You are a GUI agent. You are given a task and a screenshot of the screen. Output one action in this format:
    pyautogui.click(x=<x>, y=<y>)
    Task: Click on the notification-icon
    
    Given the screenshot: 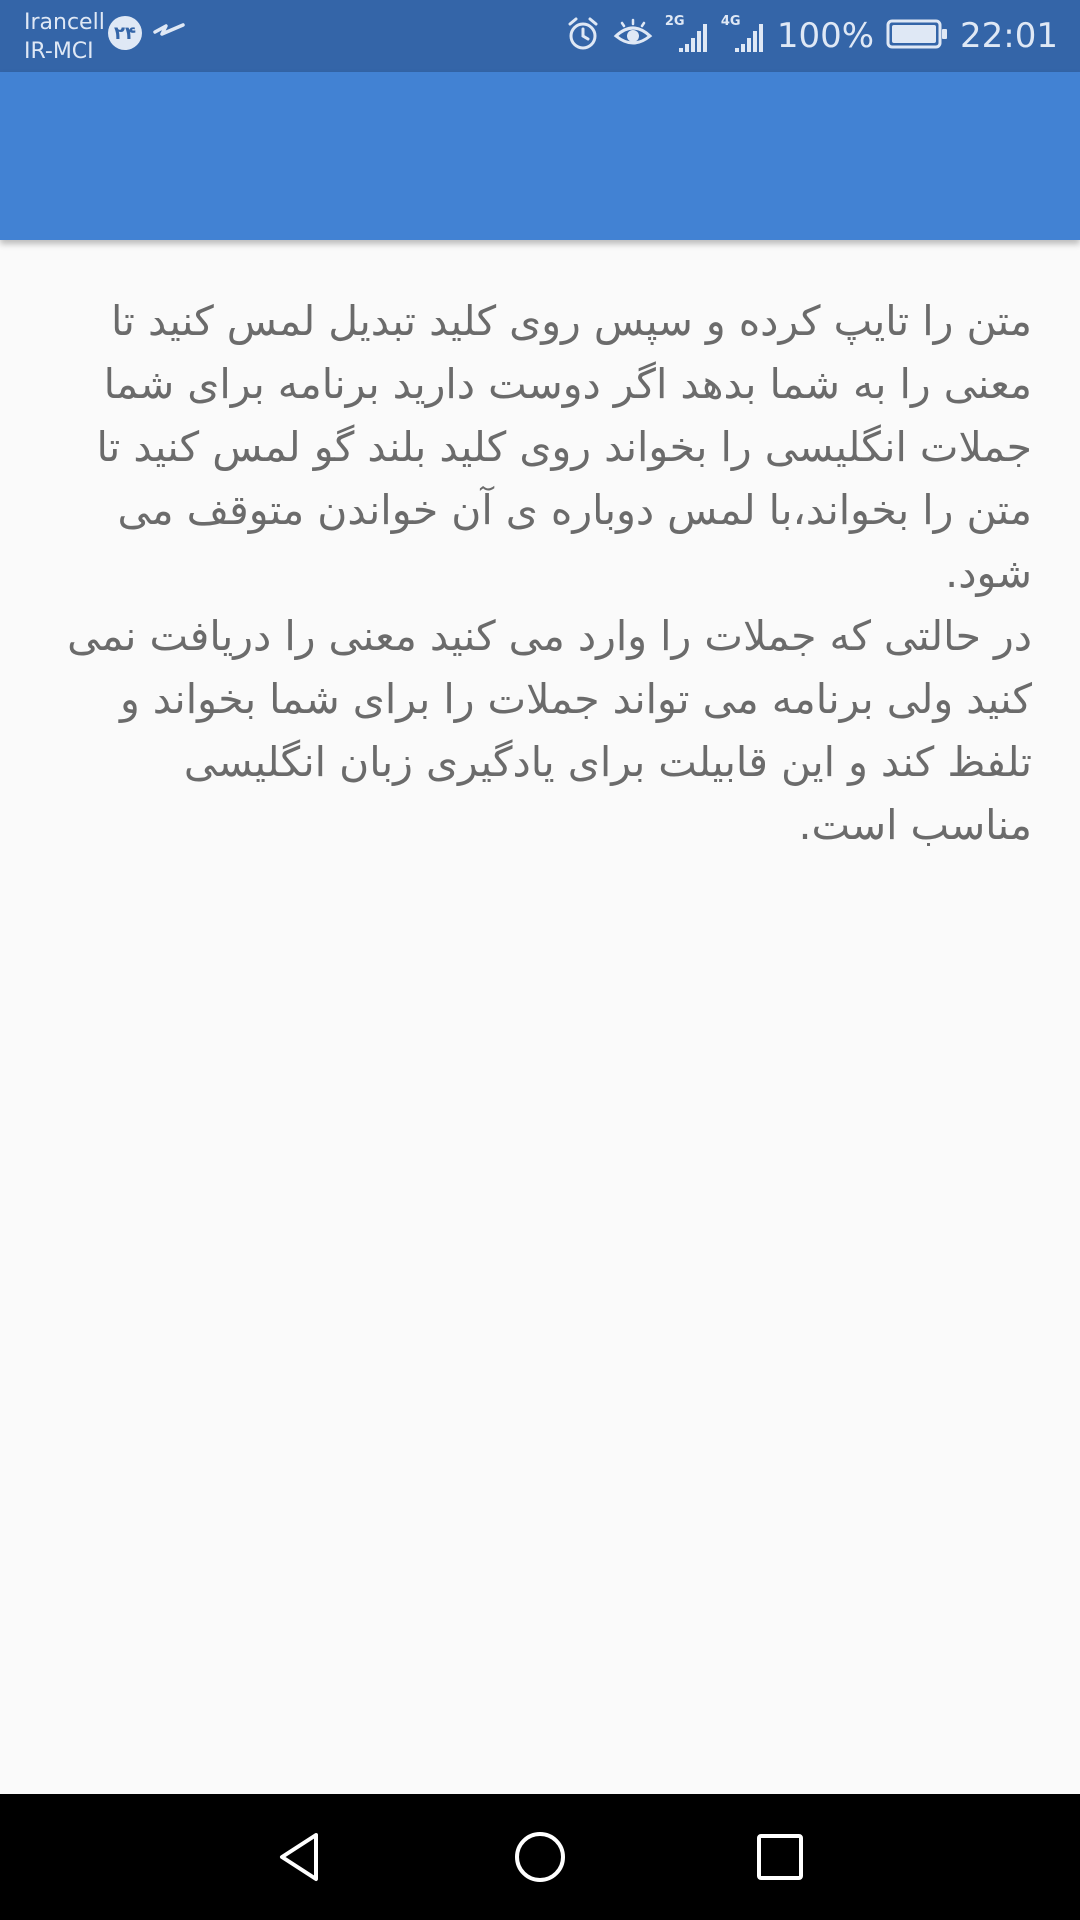 What is the action you would take?
    pyautogui.click(x=169, y=33)
    